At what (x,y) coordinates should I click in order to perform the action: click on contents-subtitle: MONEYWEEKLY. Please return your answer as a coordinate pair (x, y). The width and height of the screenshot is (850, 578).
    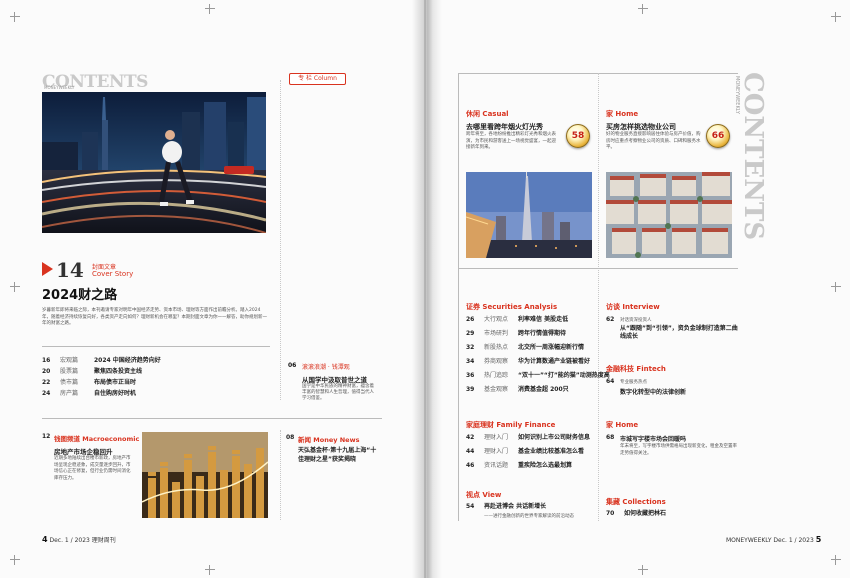
    Looking at the image, I should click on (59, 87).